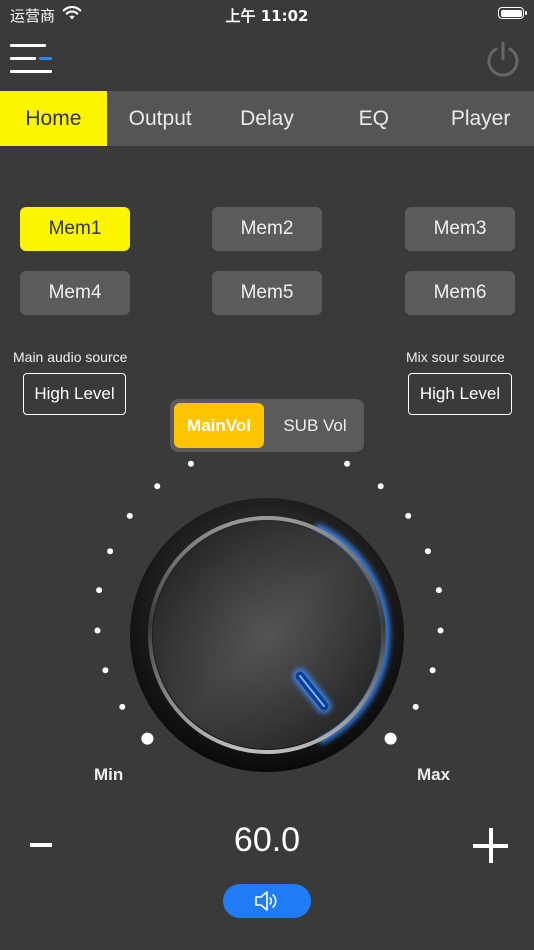  I want to click on status-bar: 运营商 上午 11:02, so click(267, 15).